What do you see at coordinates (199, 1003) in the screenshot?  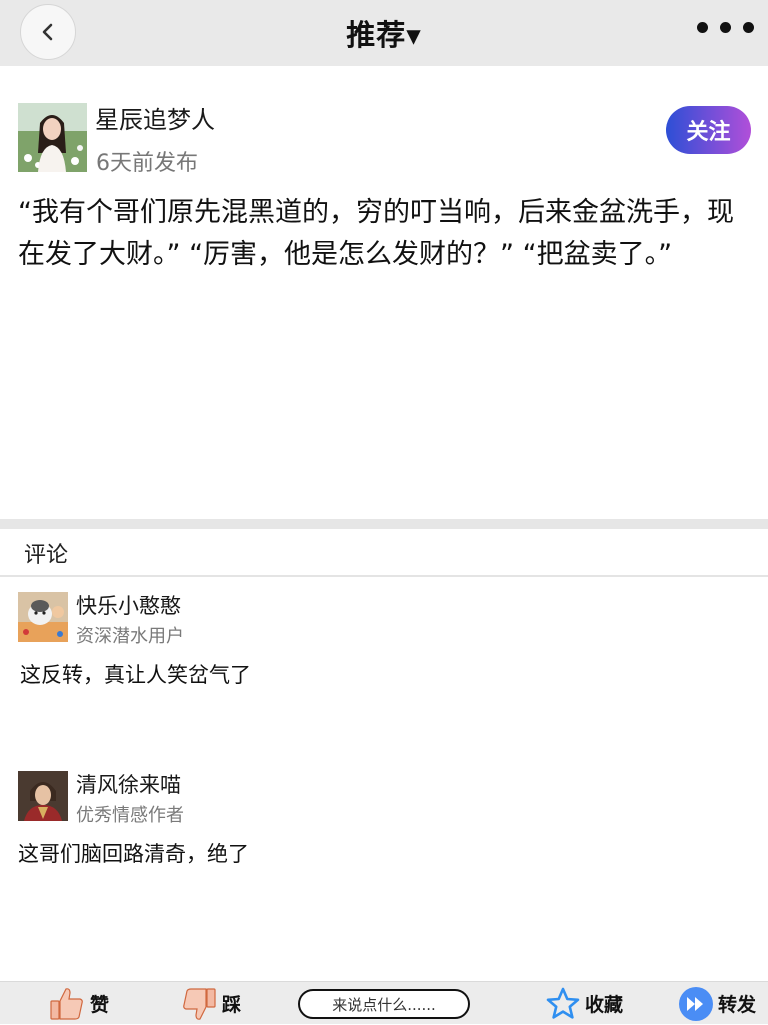 I see `thumbs-down-icon` at bounding box center [199, 1003].